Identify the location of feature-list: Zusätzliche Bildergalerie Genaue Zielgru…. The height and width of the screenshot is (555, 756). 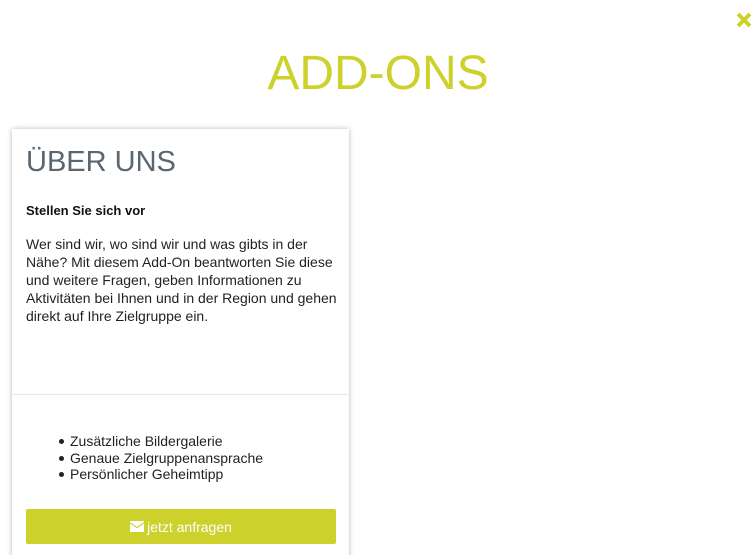
(144, 458).